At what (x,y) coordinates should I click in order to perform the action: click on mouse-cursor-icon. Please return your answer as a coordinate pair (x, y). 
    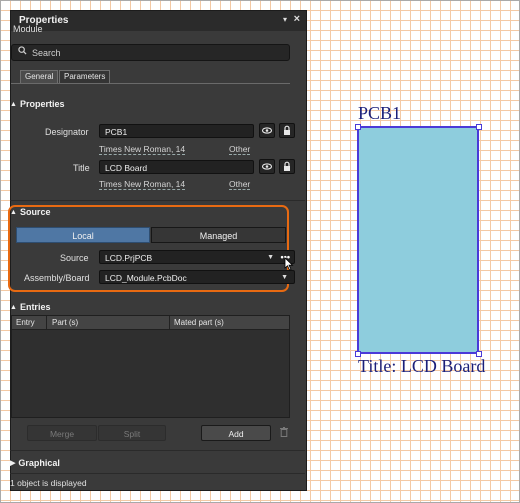
    Looking at the image, I should click on (289, 264).